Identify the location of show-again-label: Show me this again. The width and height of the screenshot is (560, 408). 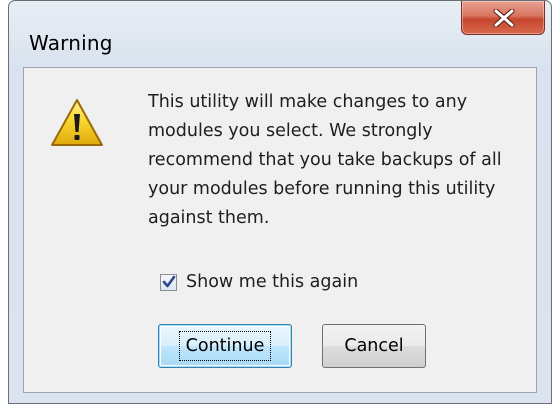
(272, 282).